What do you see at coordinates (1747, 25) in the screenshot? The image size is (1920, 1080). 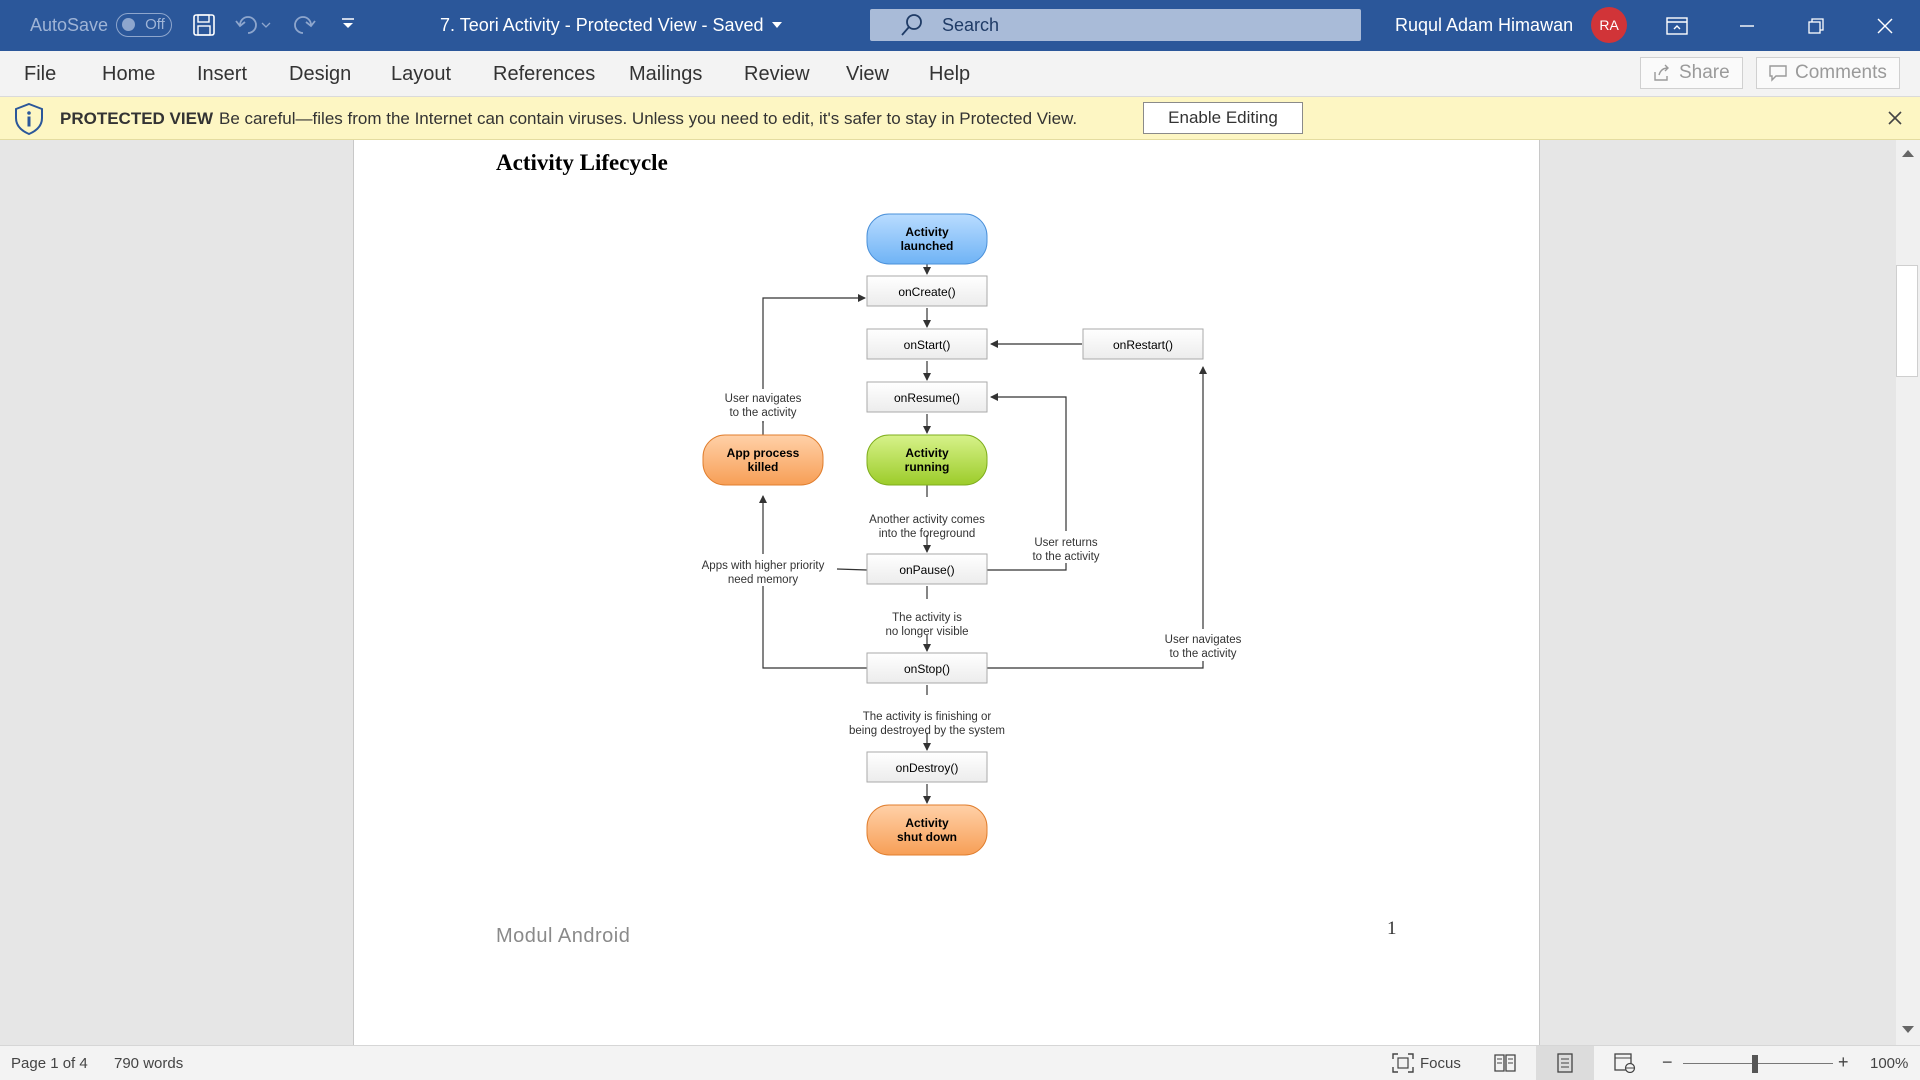 I see `minimize-icon` at bounding box center [1747, 25].